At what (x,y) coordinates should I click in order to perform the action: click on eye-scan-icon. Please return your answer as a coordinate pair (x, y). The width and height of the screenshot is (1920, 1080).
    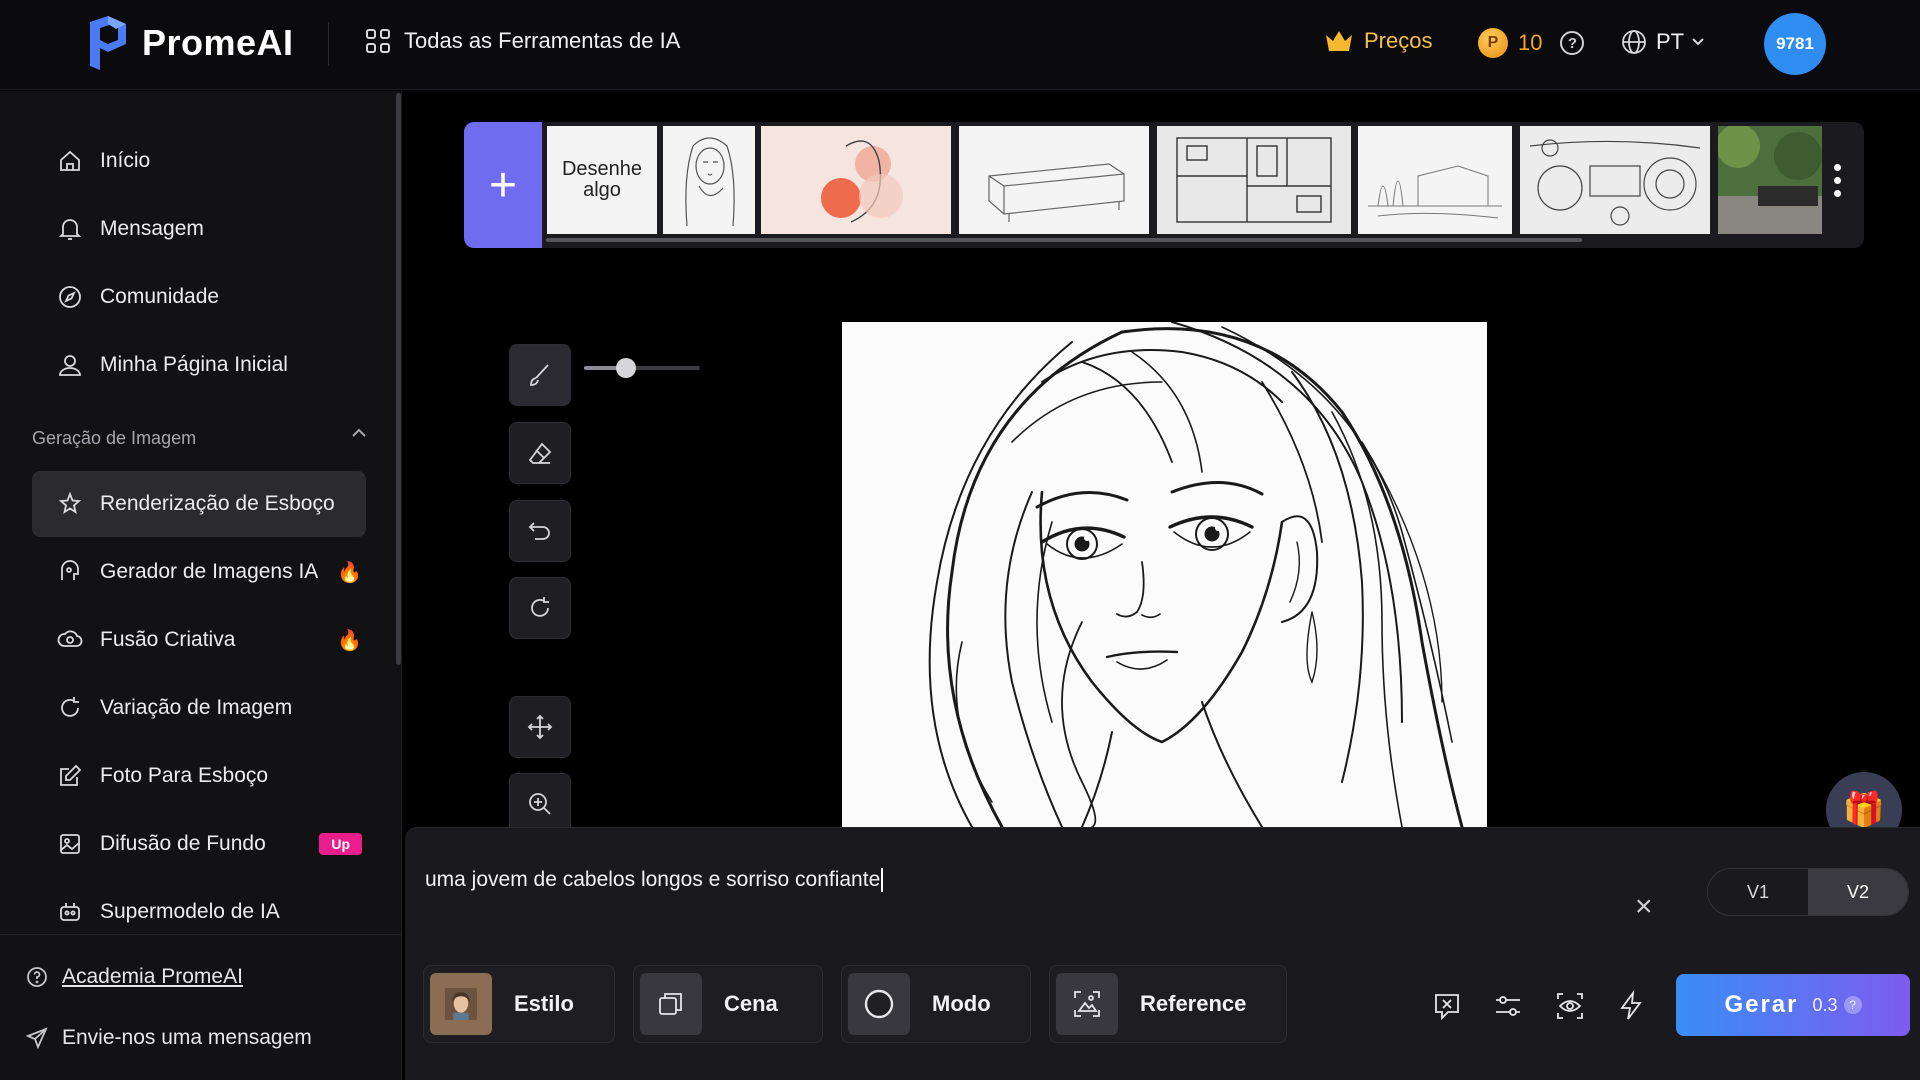
    Looking at the image, I should click on (1570, 1006).